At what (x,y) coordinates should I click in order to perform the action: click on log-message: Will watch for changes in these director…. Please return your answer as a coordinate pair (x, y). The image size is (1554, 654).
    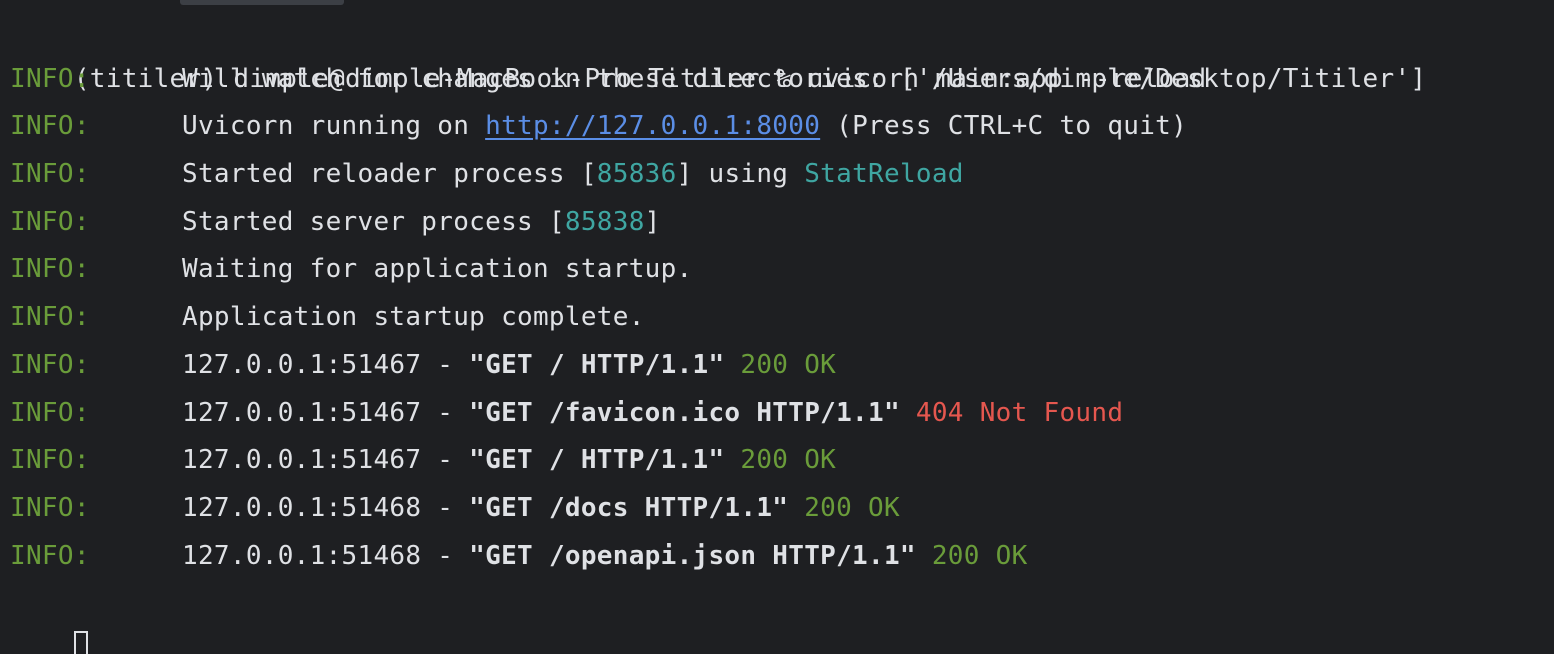
    Looking at the image, I should click on (804, 78).